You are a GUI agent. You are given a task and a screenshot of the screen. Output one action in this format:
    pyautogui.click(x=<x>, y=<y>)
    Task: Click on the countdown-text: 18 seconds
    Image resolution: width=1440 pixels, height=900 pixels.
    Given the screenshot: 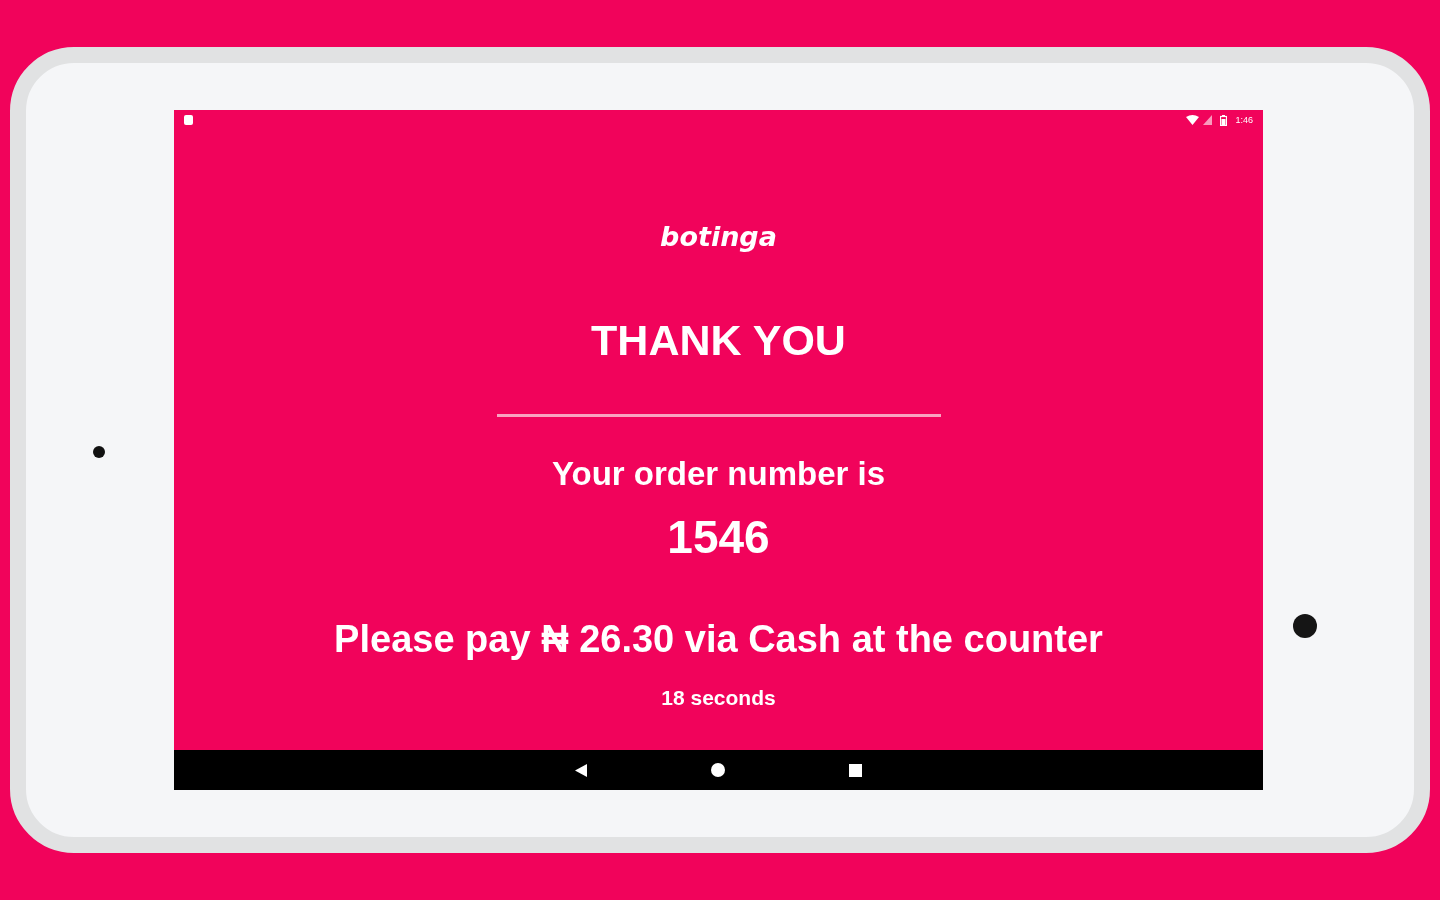 What is the action you would take?
    pyautogui.click(x=718, y=698)
    